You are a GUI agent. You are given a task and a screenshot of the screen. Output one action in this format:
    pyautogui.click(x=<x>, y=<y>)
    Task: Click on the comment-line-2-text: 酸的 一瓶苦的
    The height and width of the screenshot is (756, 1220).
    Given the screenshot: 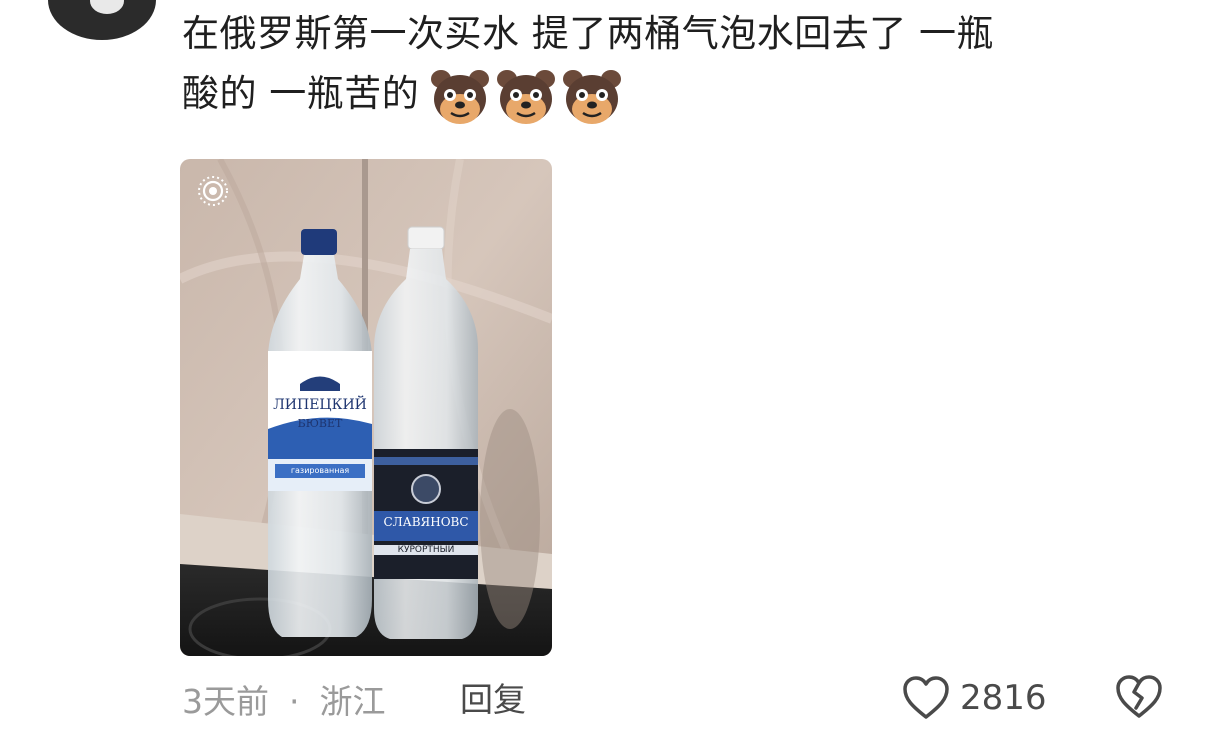 What is the action you would take?
    pyautogui.click(x=301, y=93)
    